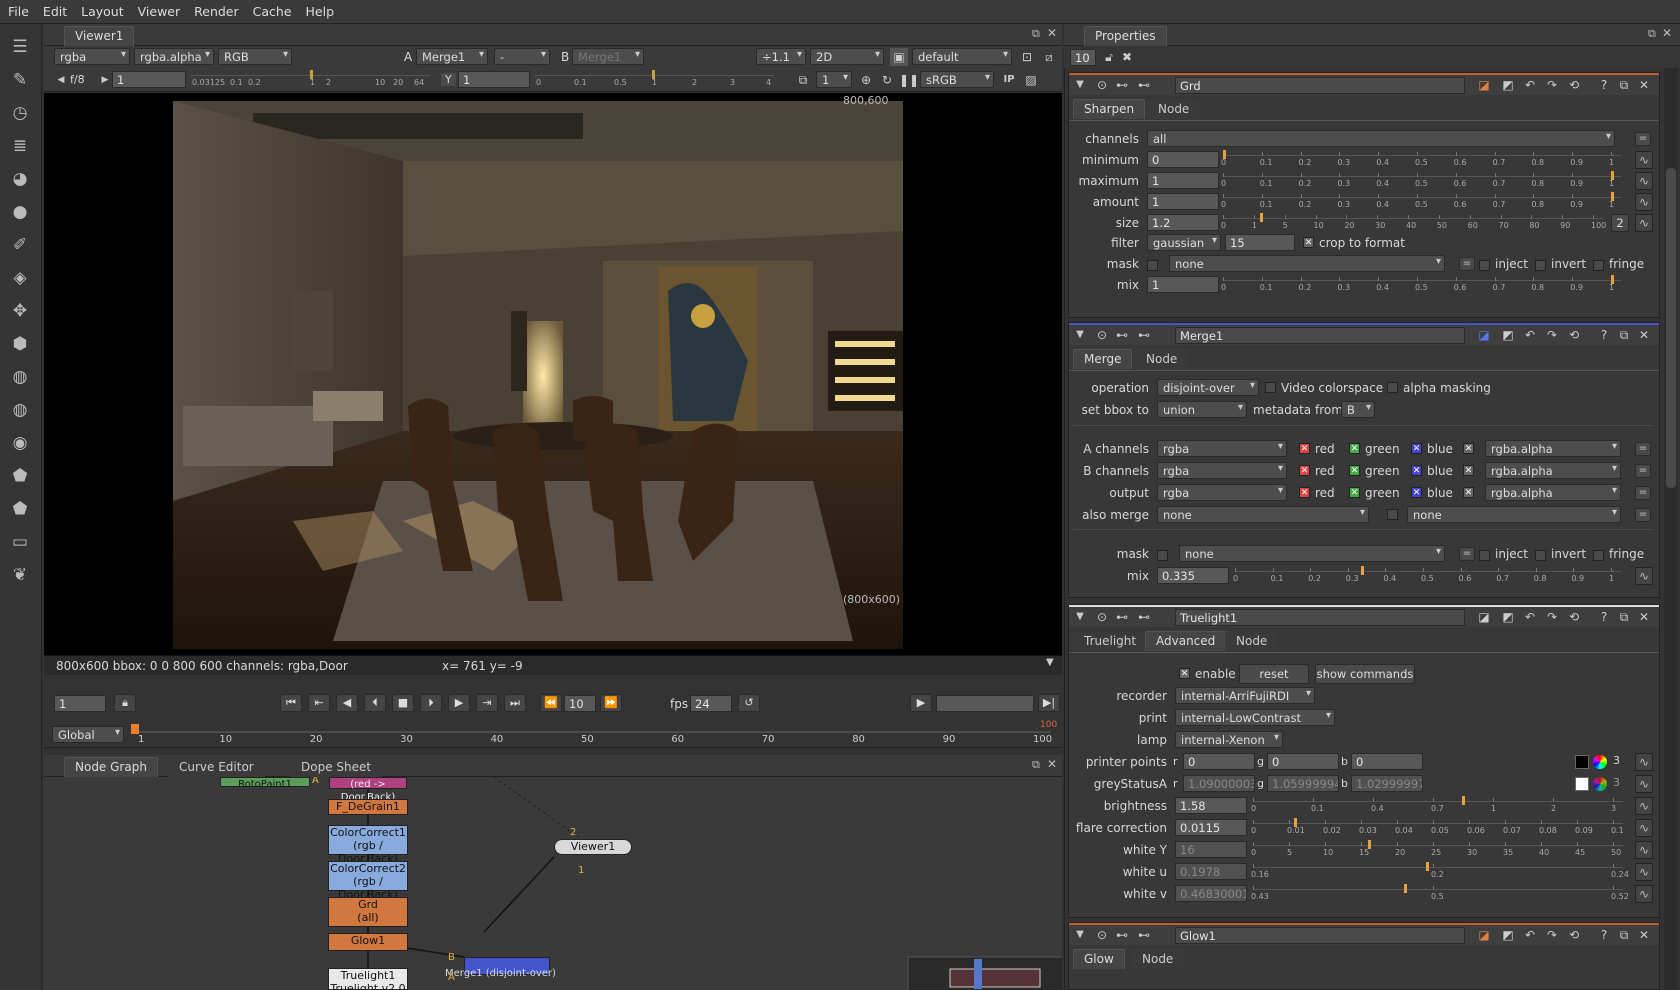 This screenshot has height=990, width=1680. Describe the element at coordinates (1468, 492) in the screenshot. I see `output-alpha-checkbox: ✕` at that location.